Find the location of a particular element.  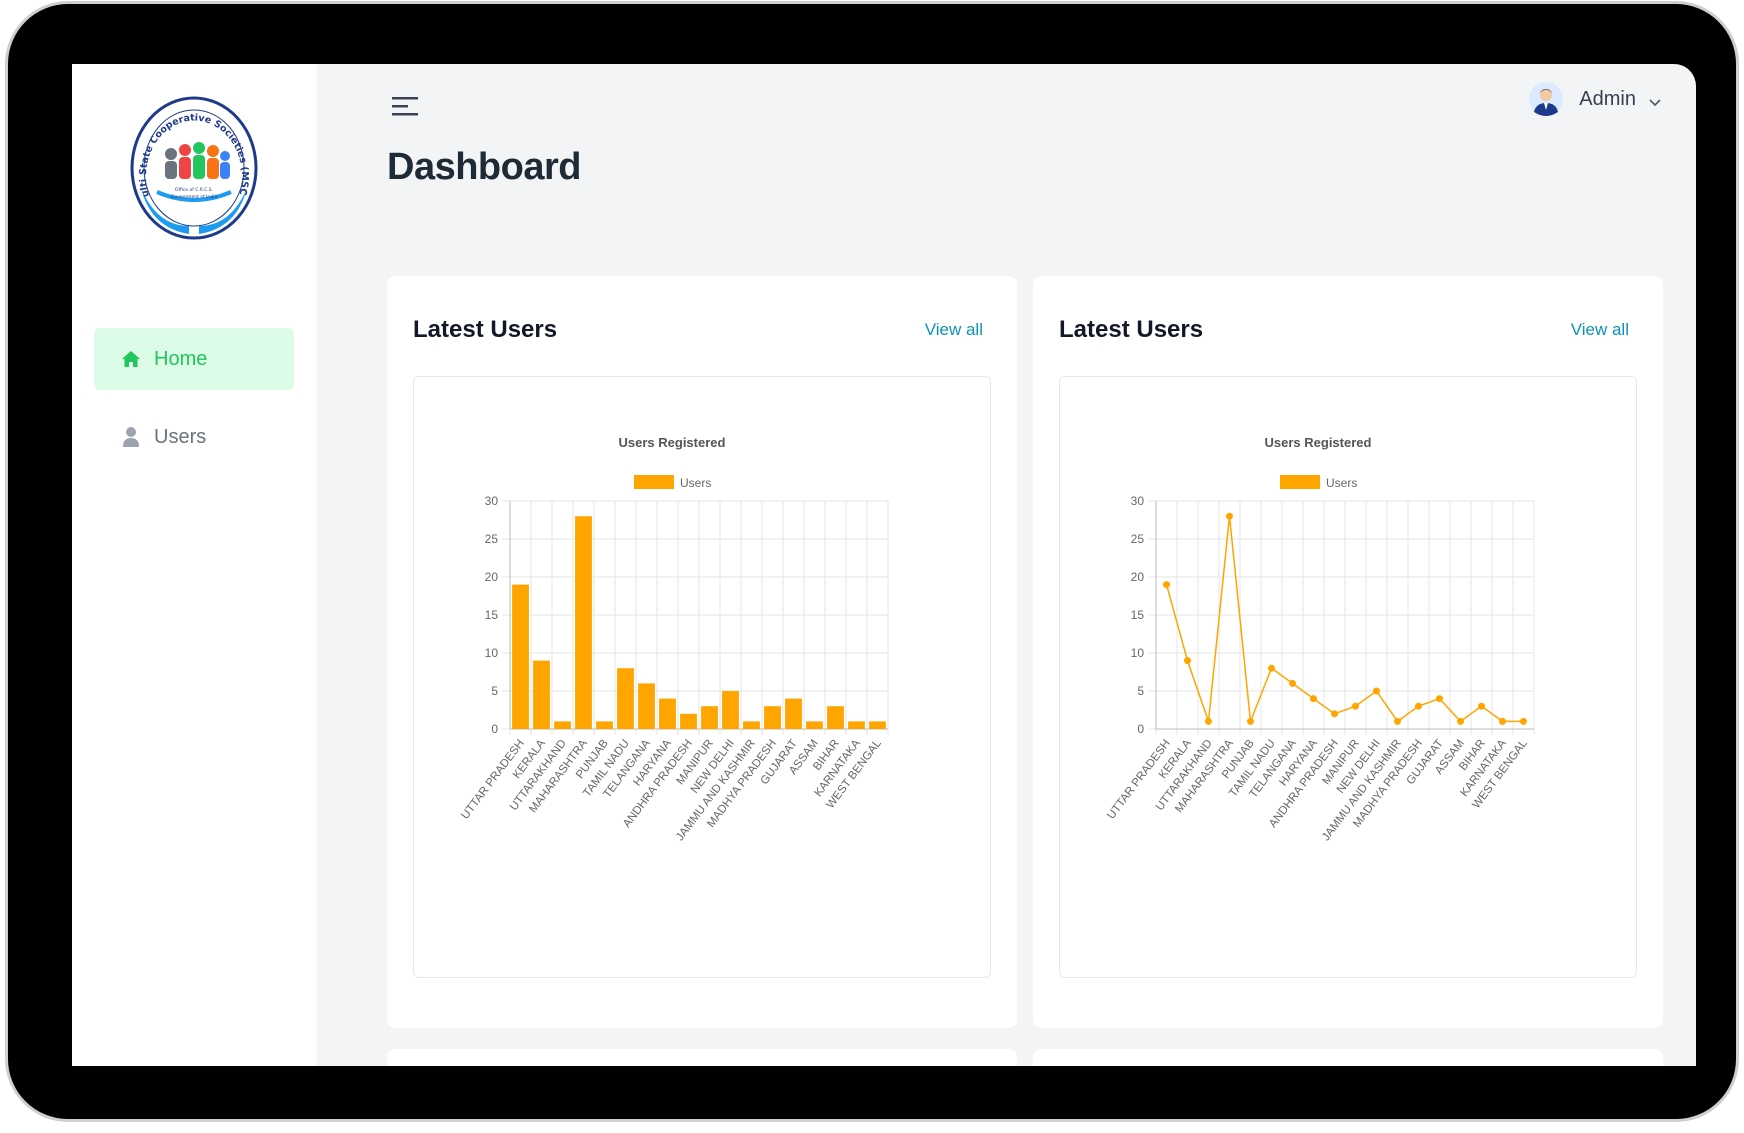

user-icon is located at coordinates (131, 437).